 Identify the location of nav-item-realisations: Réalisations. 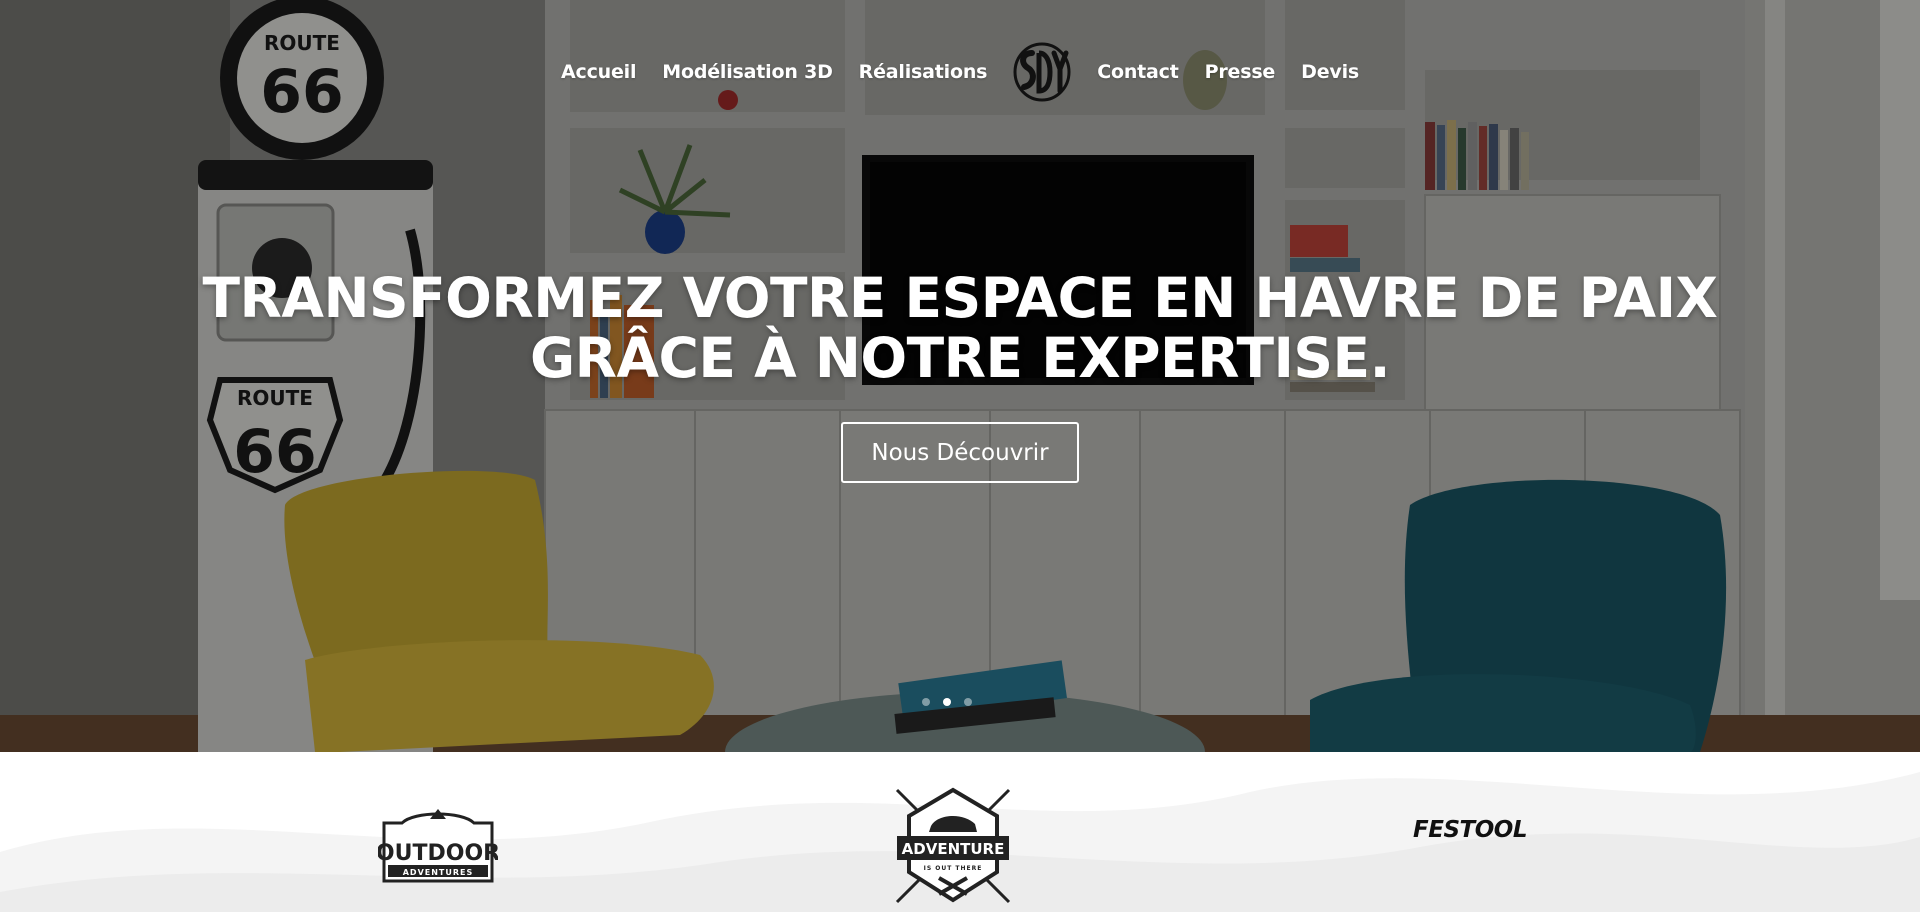
(923, 72).